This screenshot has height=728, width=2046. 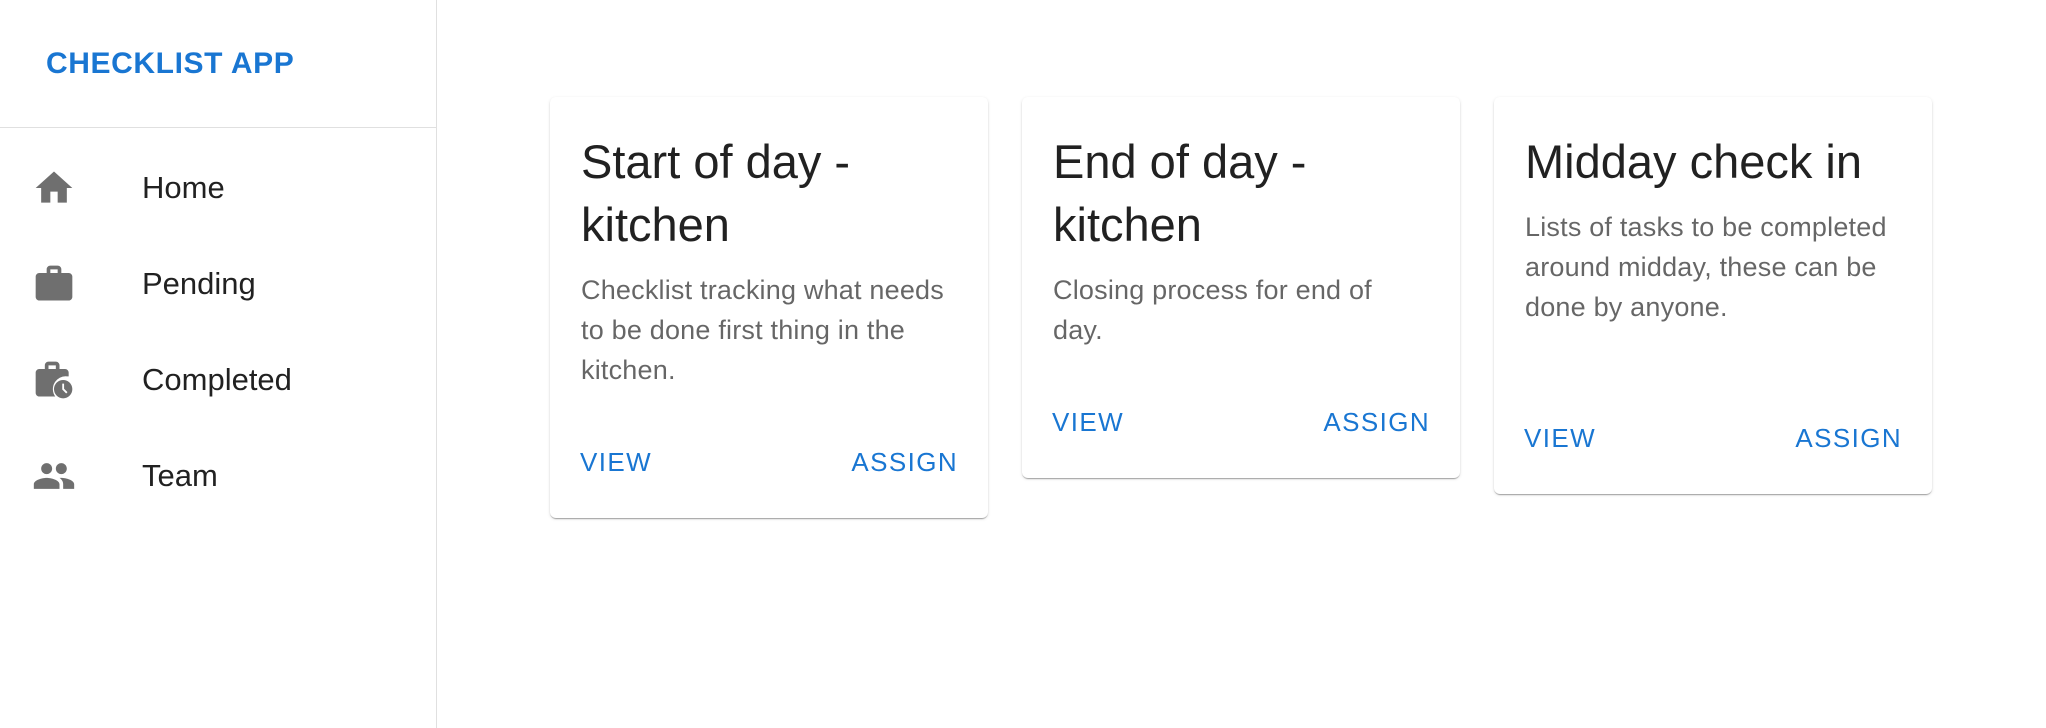 I want to click on sidebar-item-label: Pending, so click(x=199, y=283).